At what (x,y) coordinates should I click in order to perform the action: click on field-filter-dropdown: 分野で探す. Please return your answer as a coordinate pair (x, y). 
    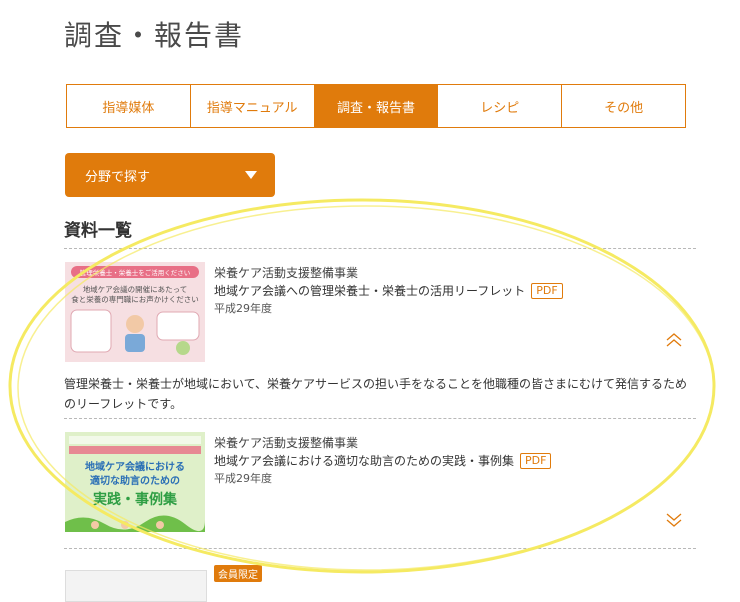
    Looking at the image, I should click on (170, 175).